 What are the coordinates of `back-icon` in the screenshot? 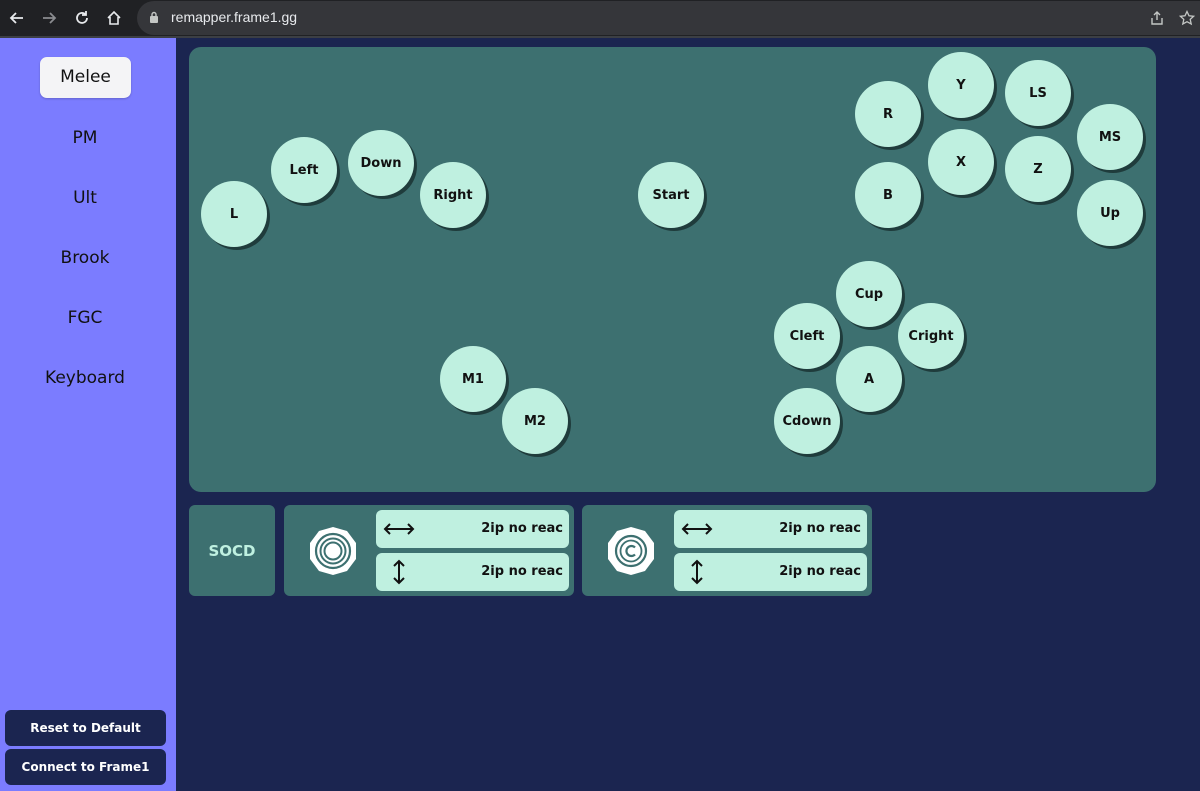 It's located at (17, 18).